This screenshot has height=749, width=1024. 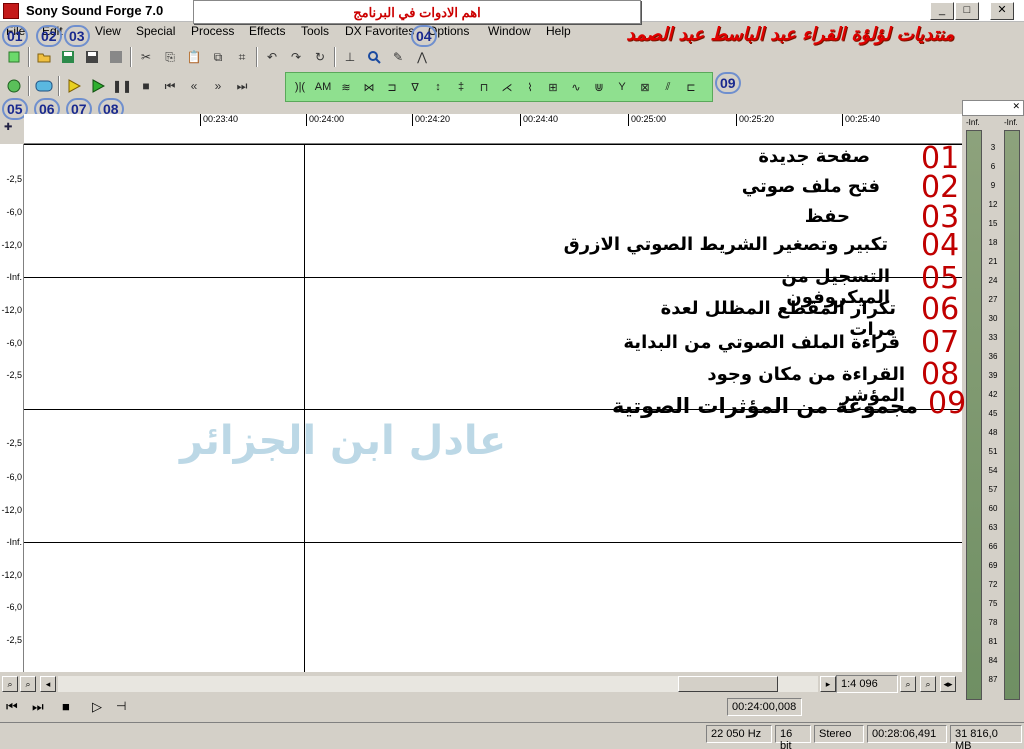 I want to click on fx-delay-icon: ⋈, so click(x=369, y=87).